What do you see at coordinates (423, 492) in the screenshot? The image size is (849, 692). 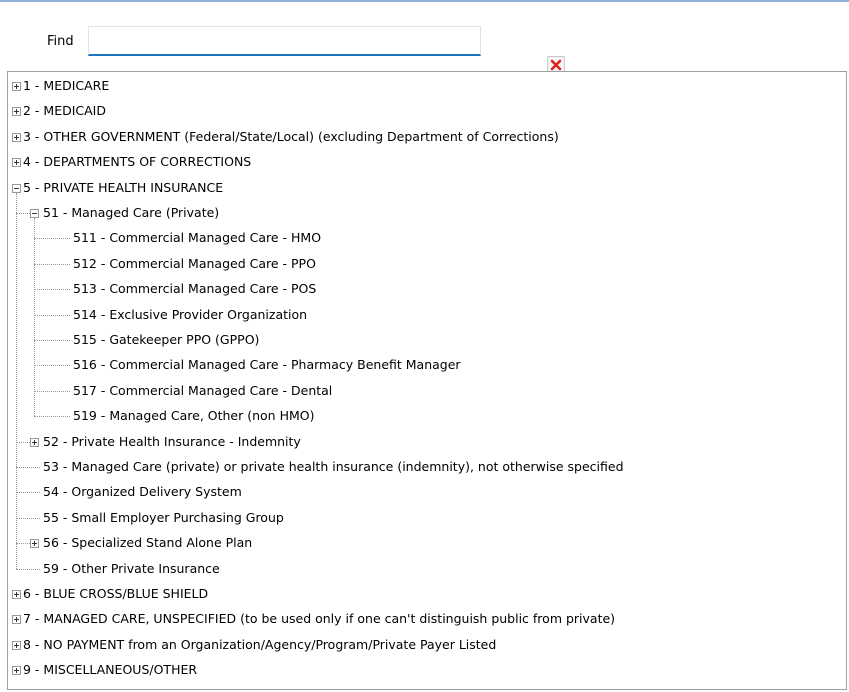 I see `tree-node-54: 54 - Organized Delivery System` at bounding box center [423, 492].